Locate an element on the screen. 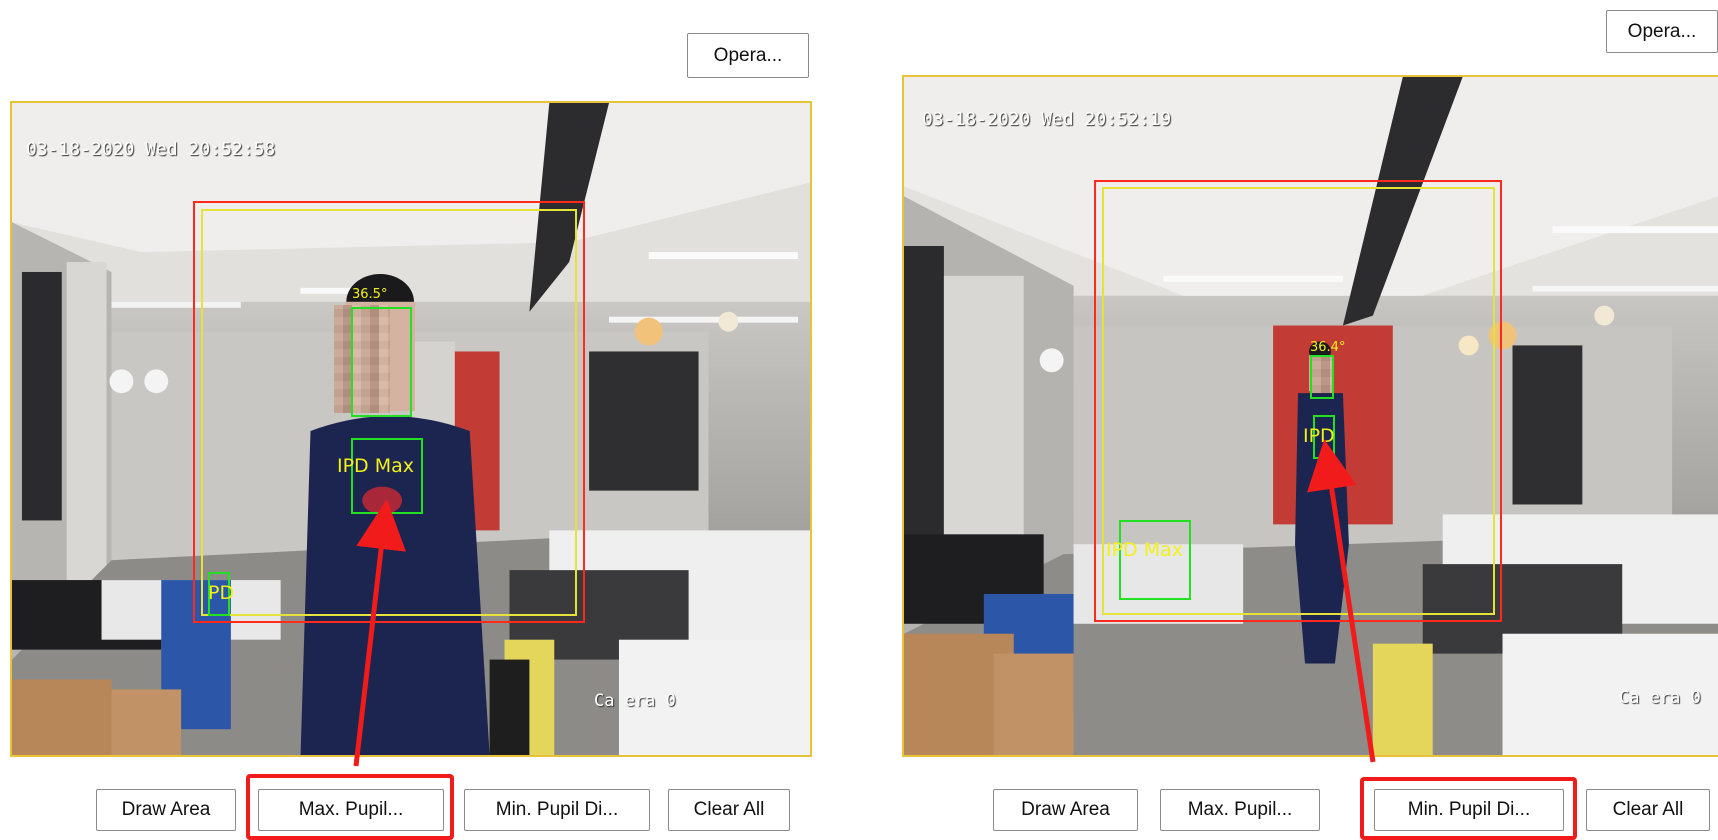  draw-area-button: Draw Area is located at coordinates (1065, 810).